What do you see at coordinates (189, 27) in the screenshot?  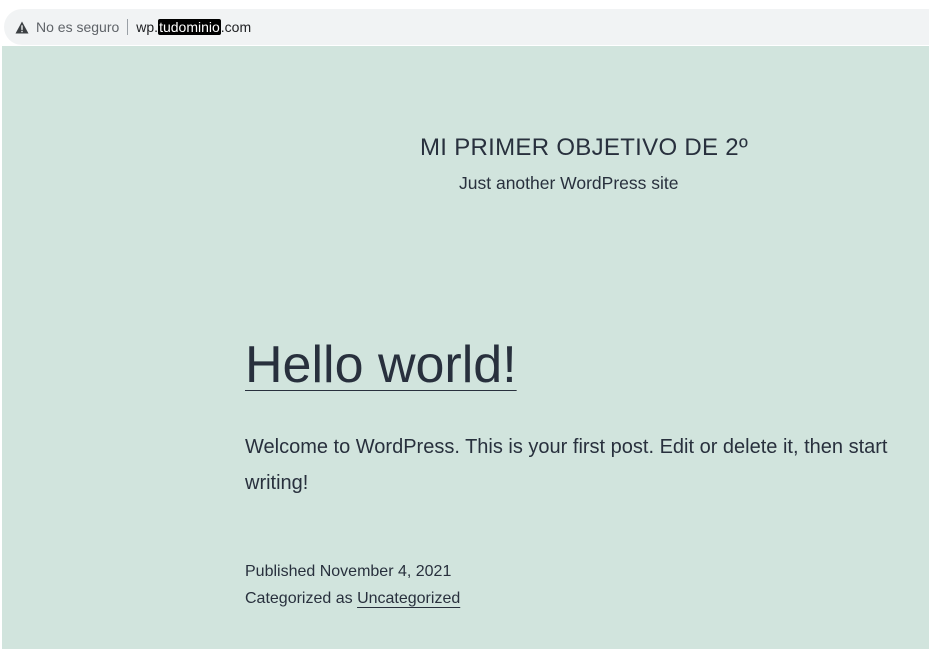 I see `url-redacted-domain: tudominio` at bounding box center [189, 27].